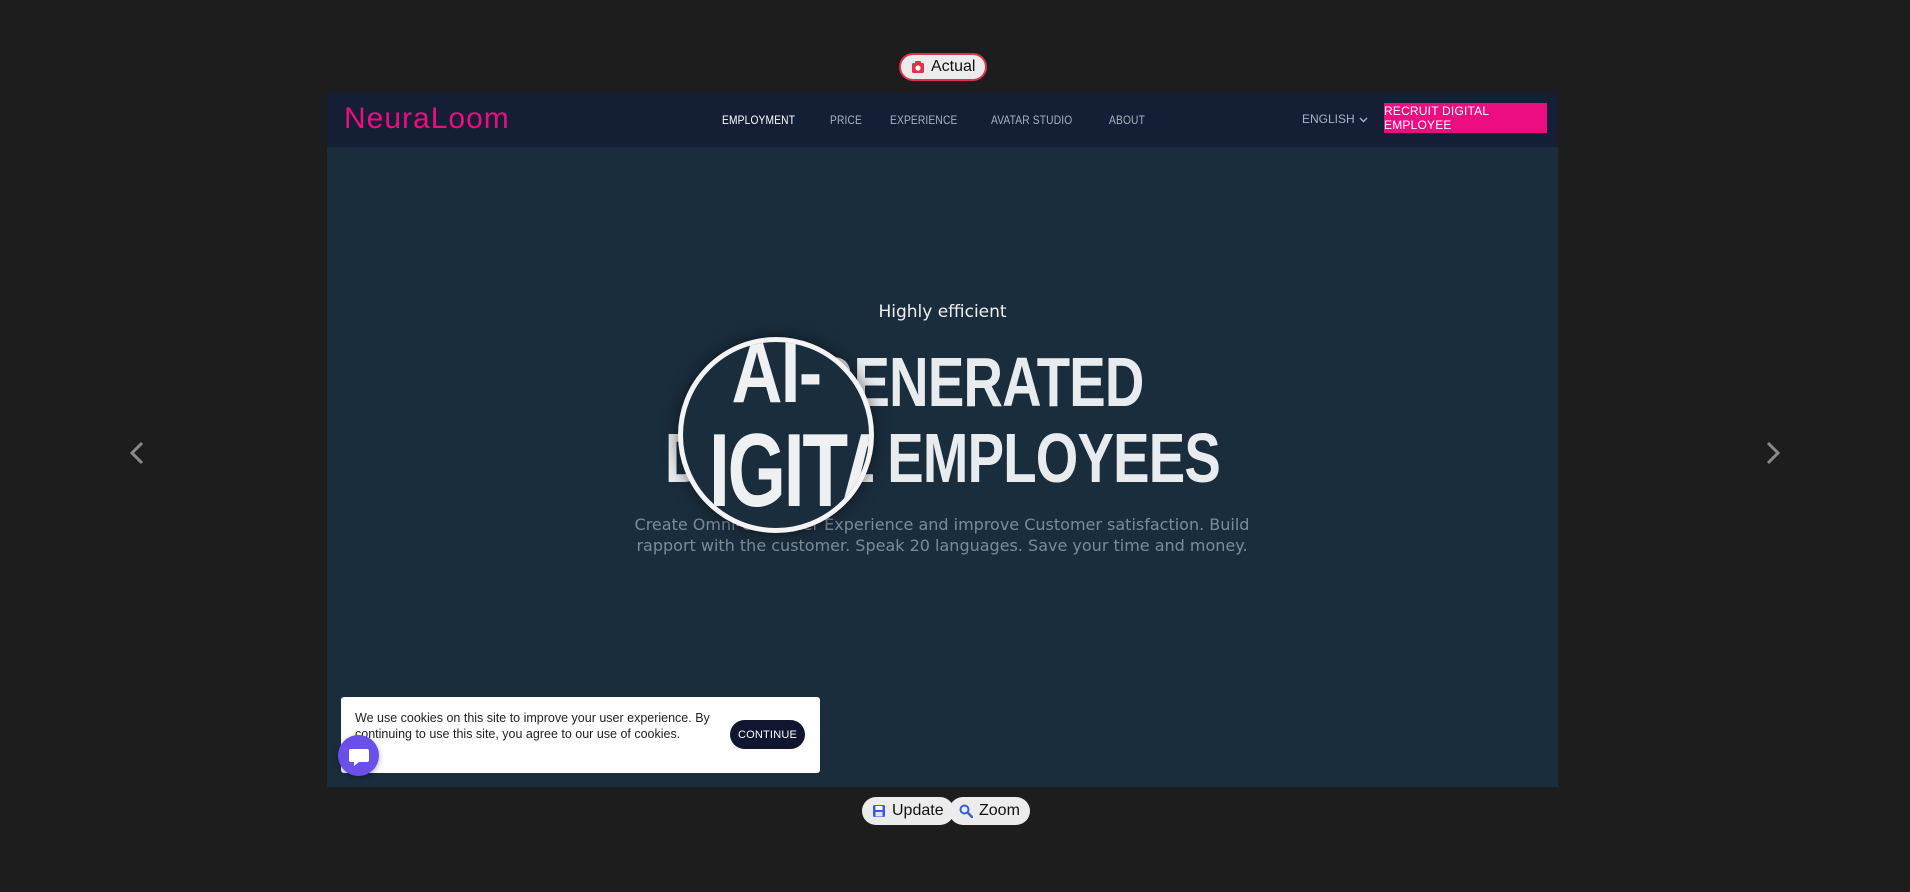 The image size is (1910, 892). Describe the element at coordinates (1465, 118) in the screenshot. I see `recruit-button: RECRUIT DIGITAL EMPLOYEE` at that location.